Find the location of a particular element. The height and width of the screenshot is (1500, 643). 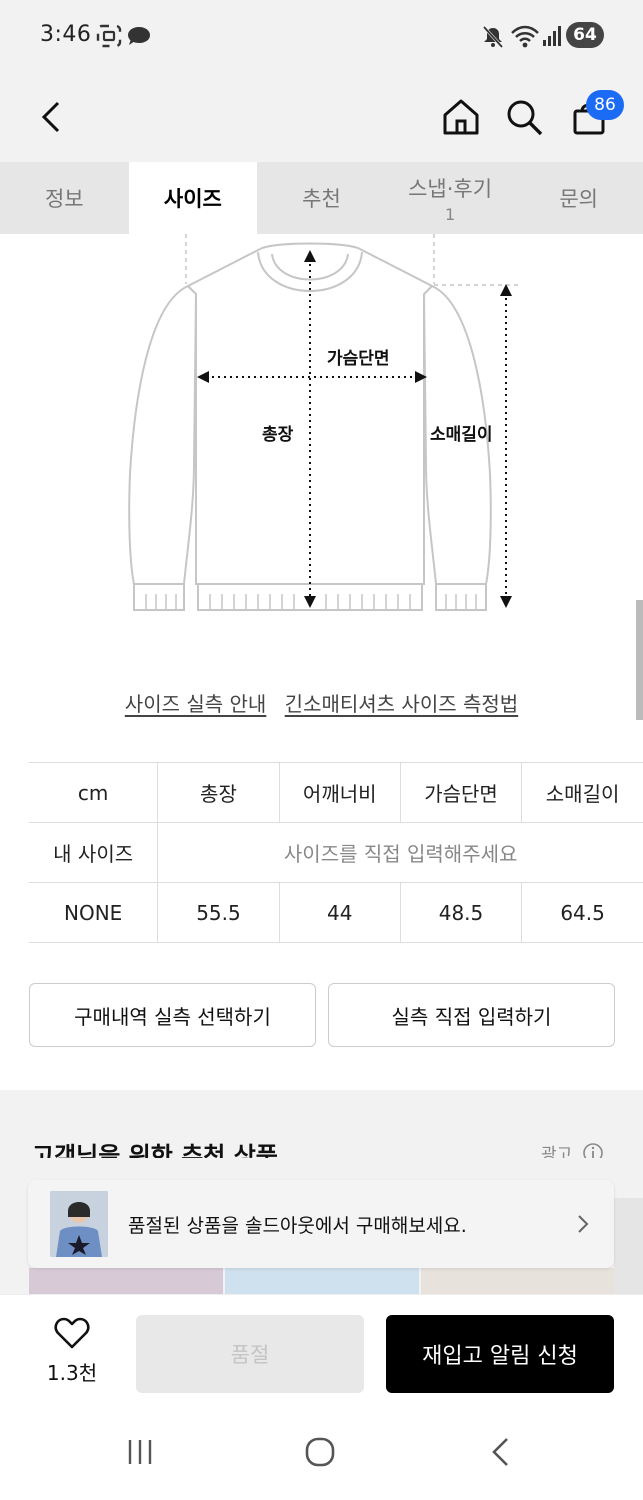

length-label: 총장 is located at coordinates (278, 435).